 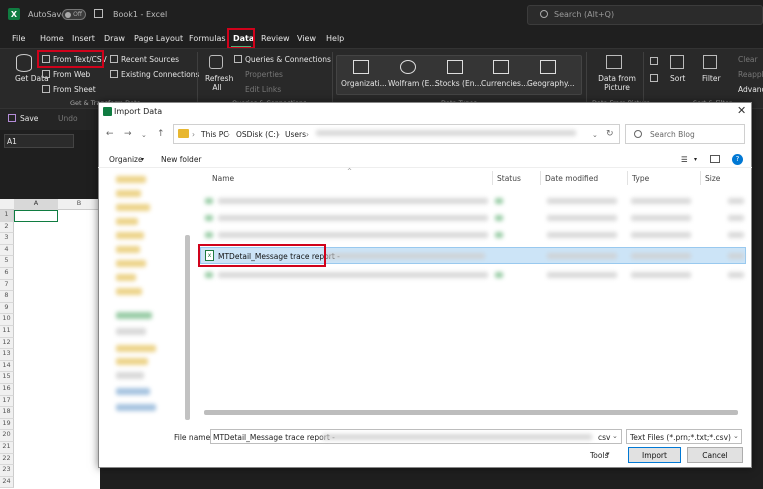 I want to click on row-header: 9, so click(x=7, y=308).